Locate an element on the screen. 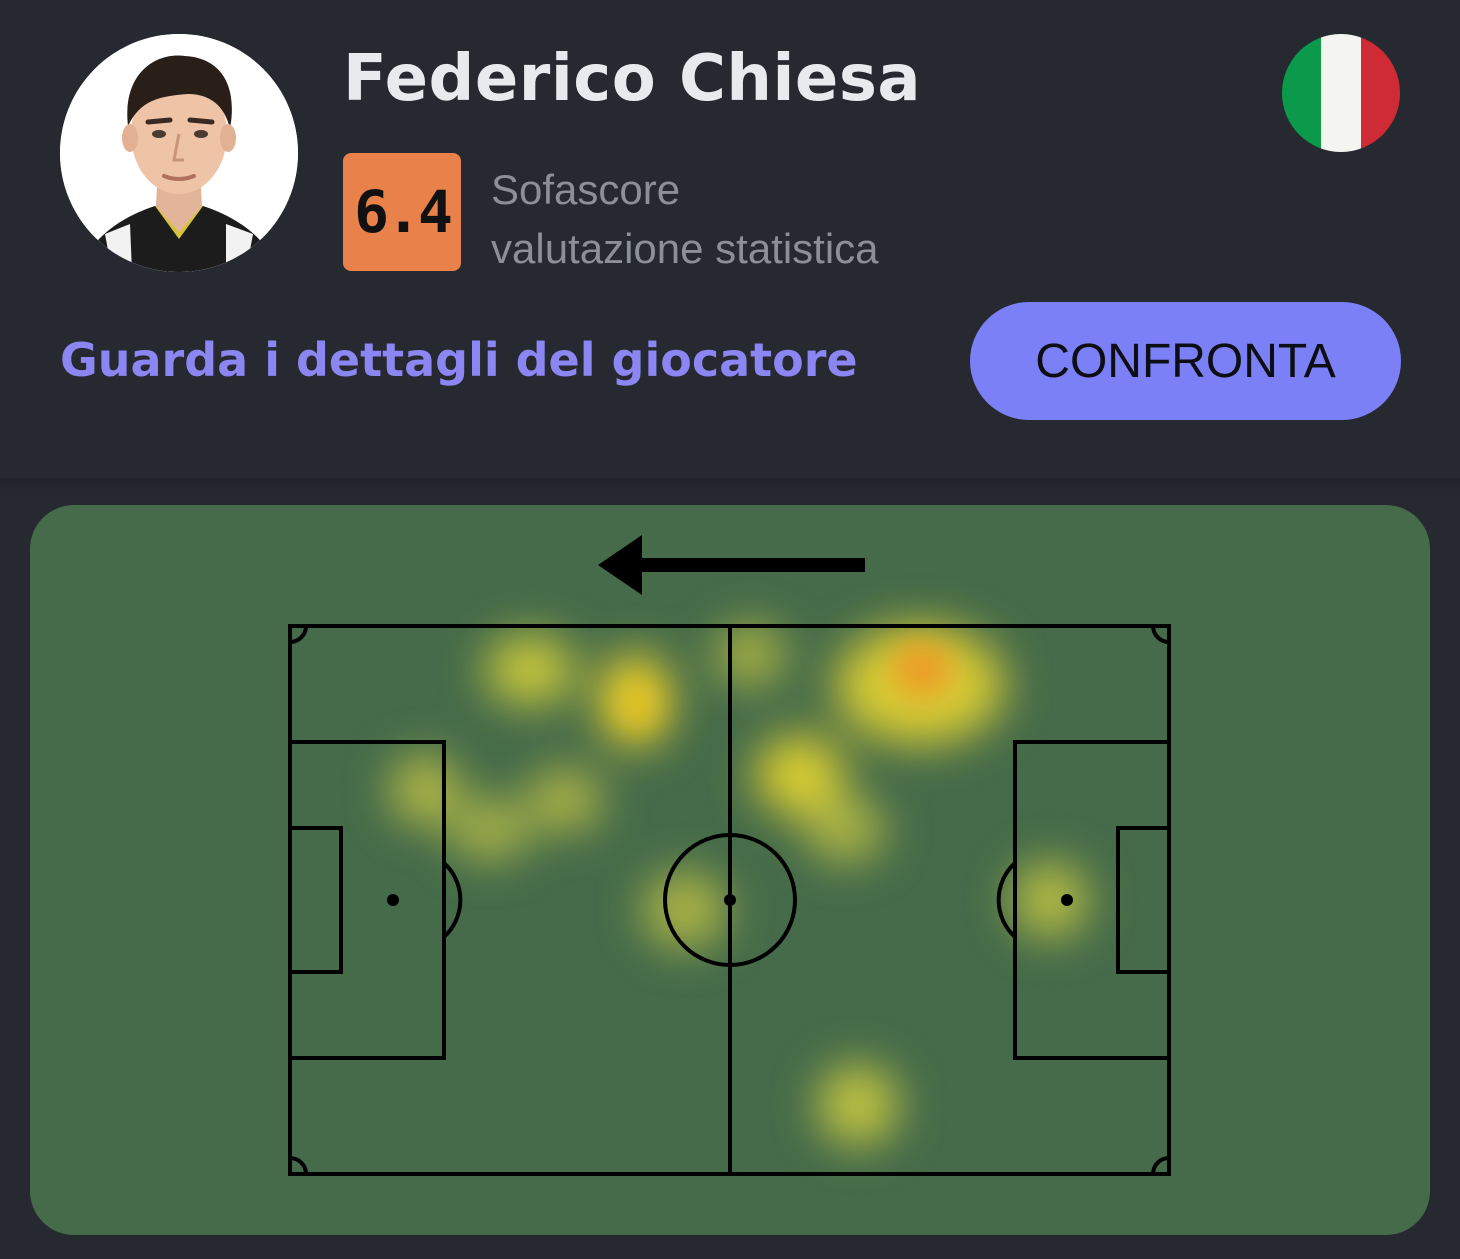 This screenshot has width=1460, height=1259. pitch-spots is located at coordinates (730, 900).